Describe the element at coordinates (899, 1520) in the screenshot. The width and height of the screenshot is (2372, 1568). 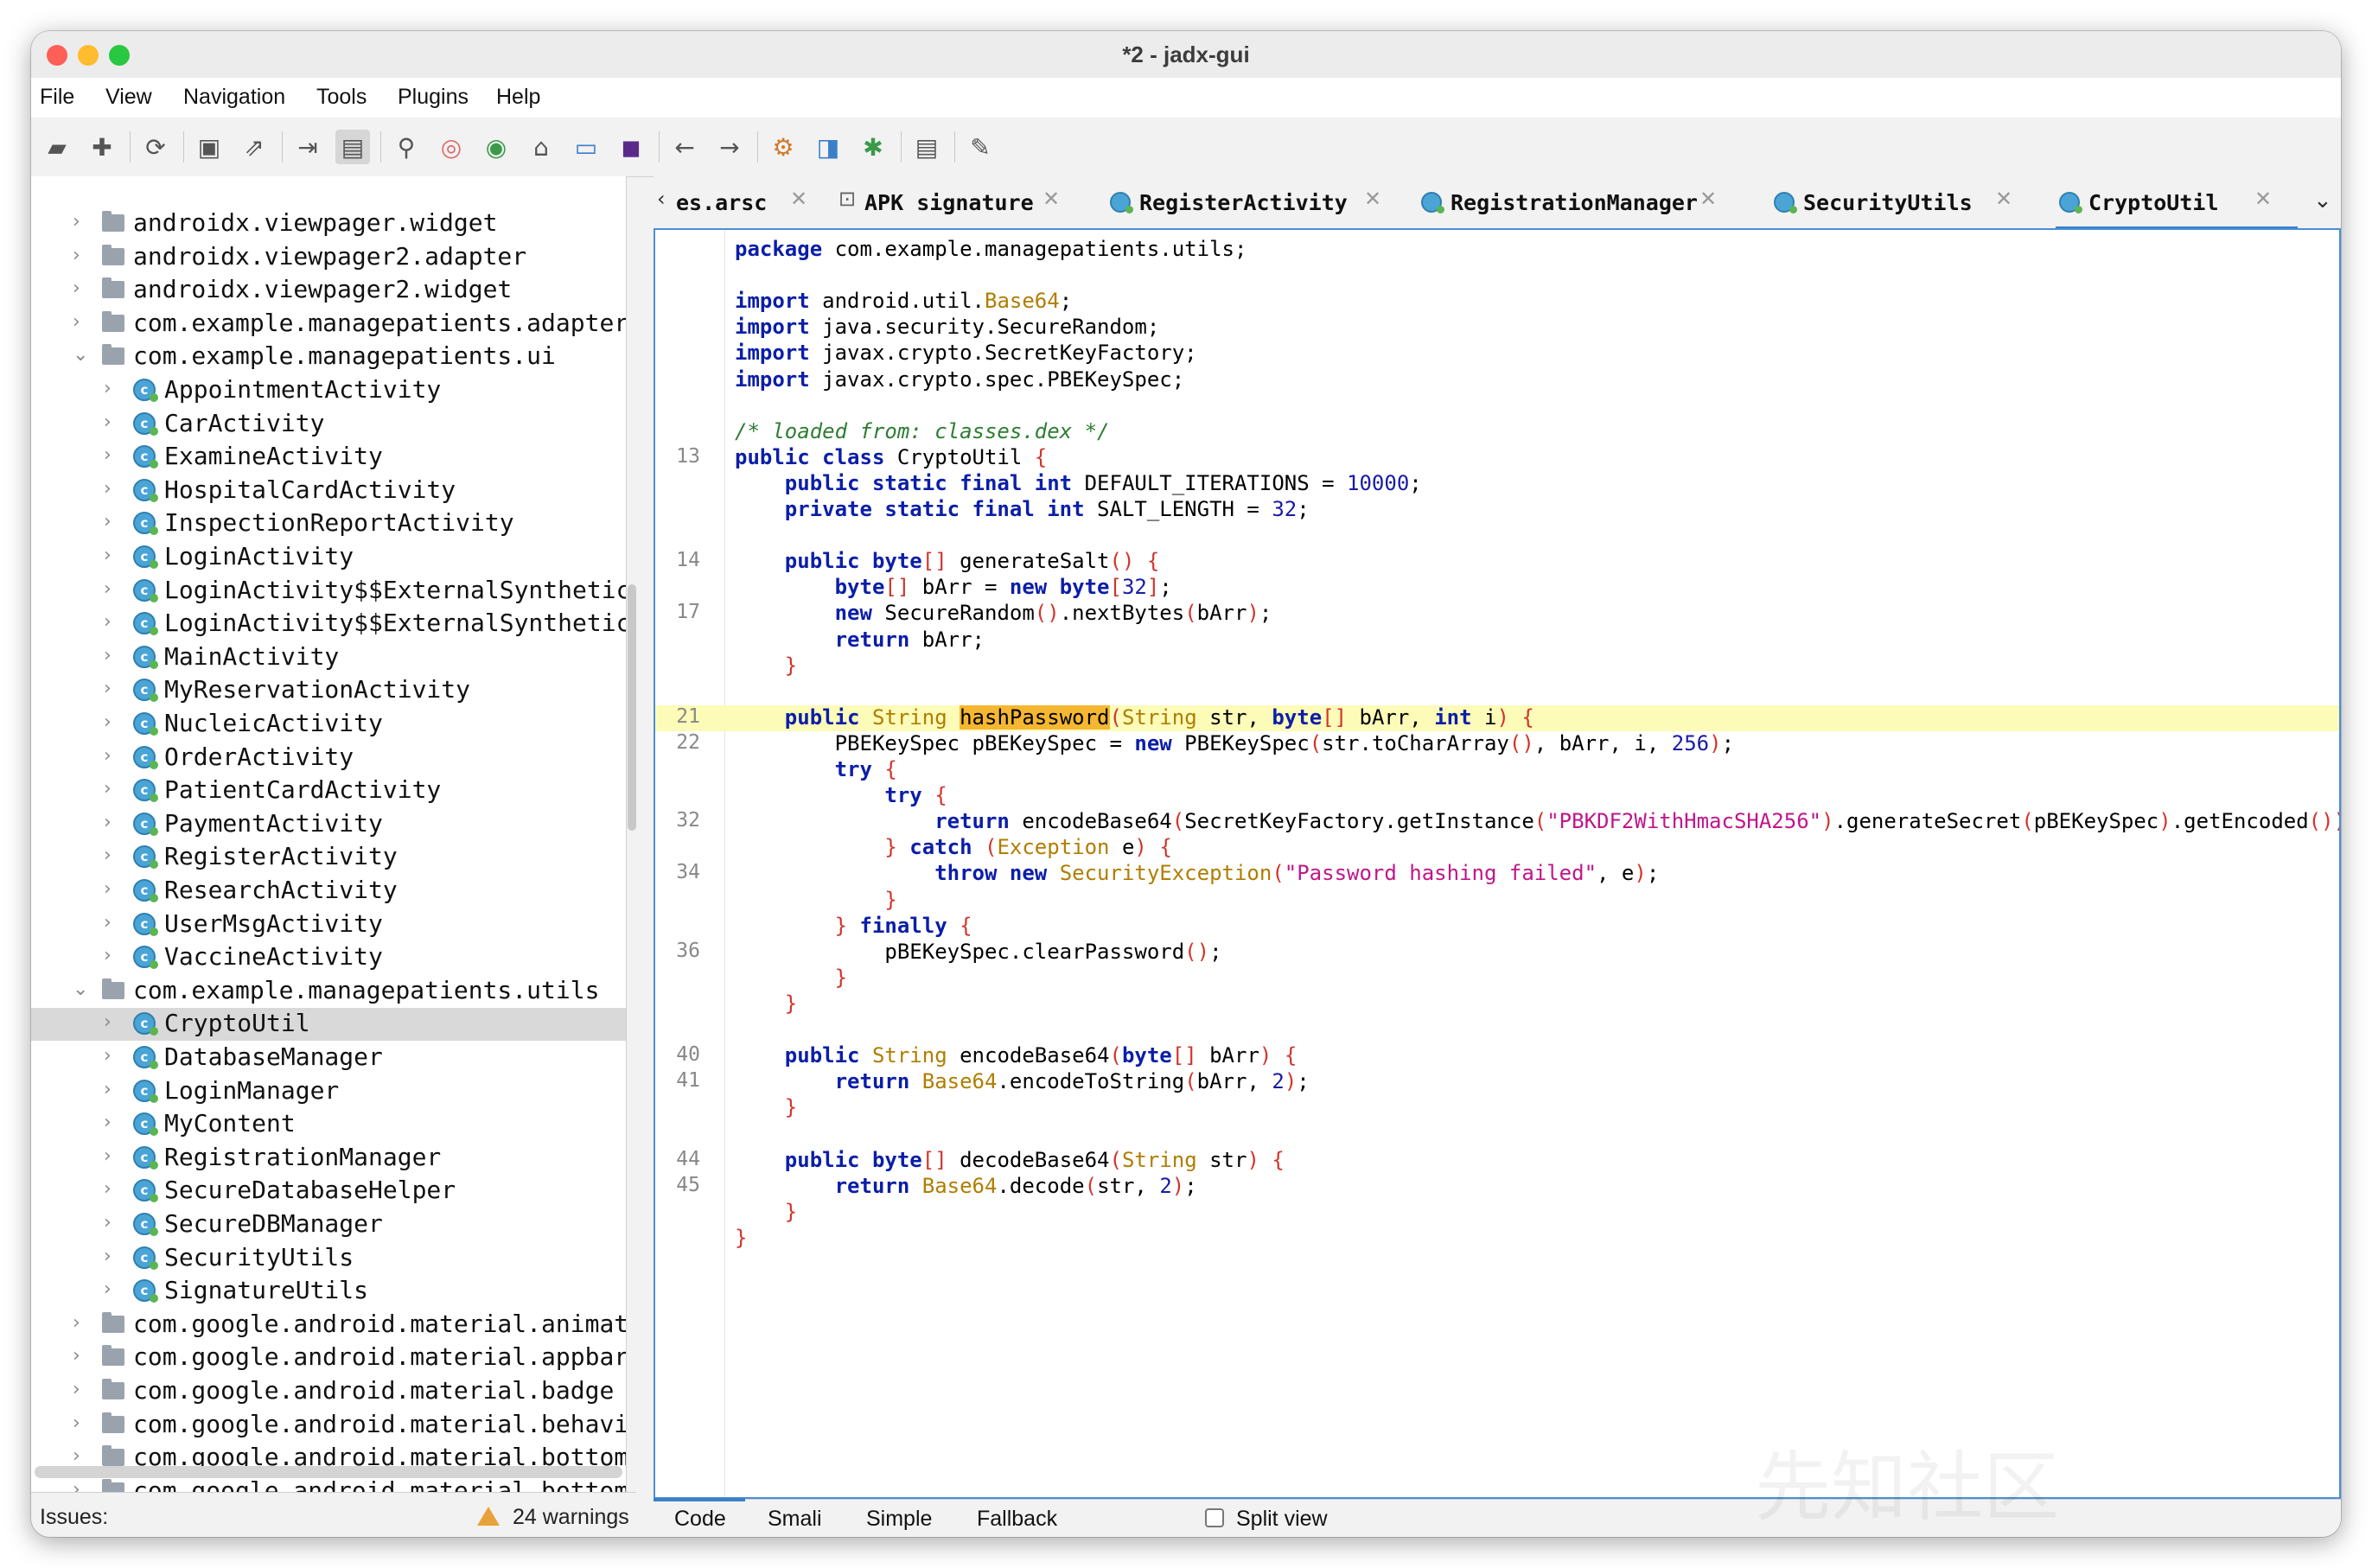
I see `tab-simple: Simple` at that location.